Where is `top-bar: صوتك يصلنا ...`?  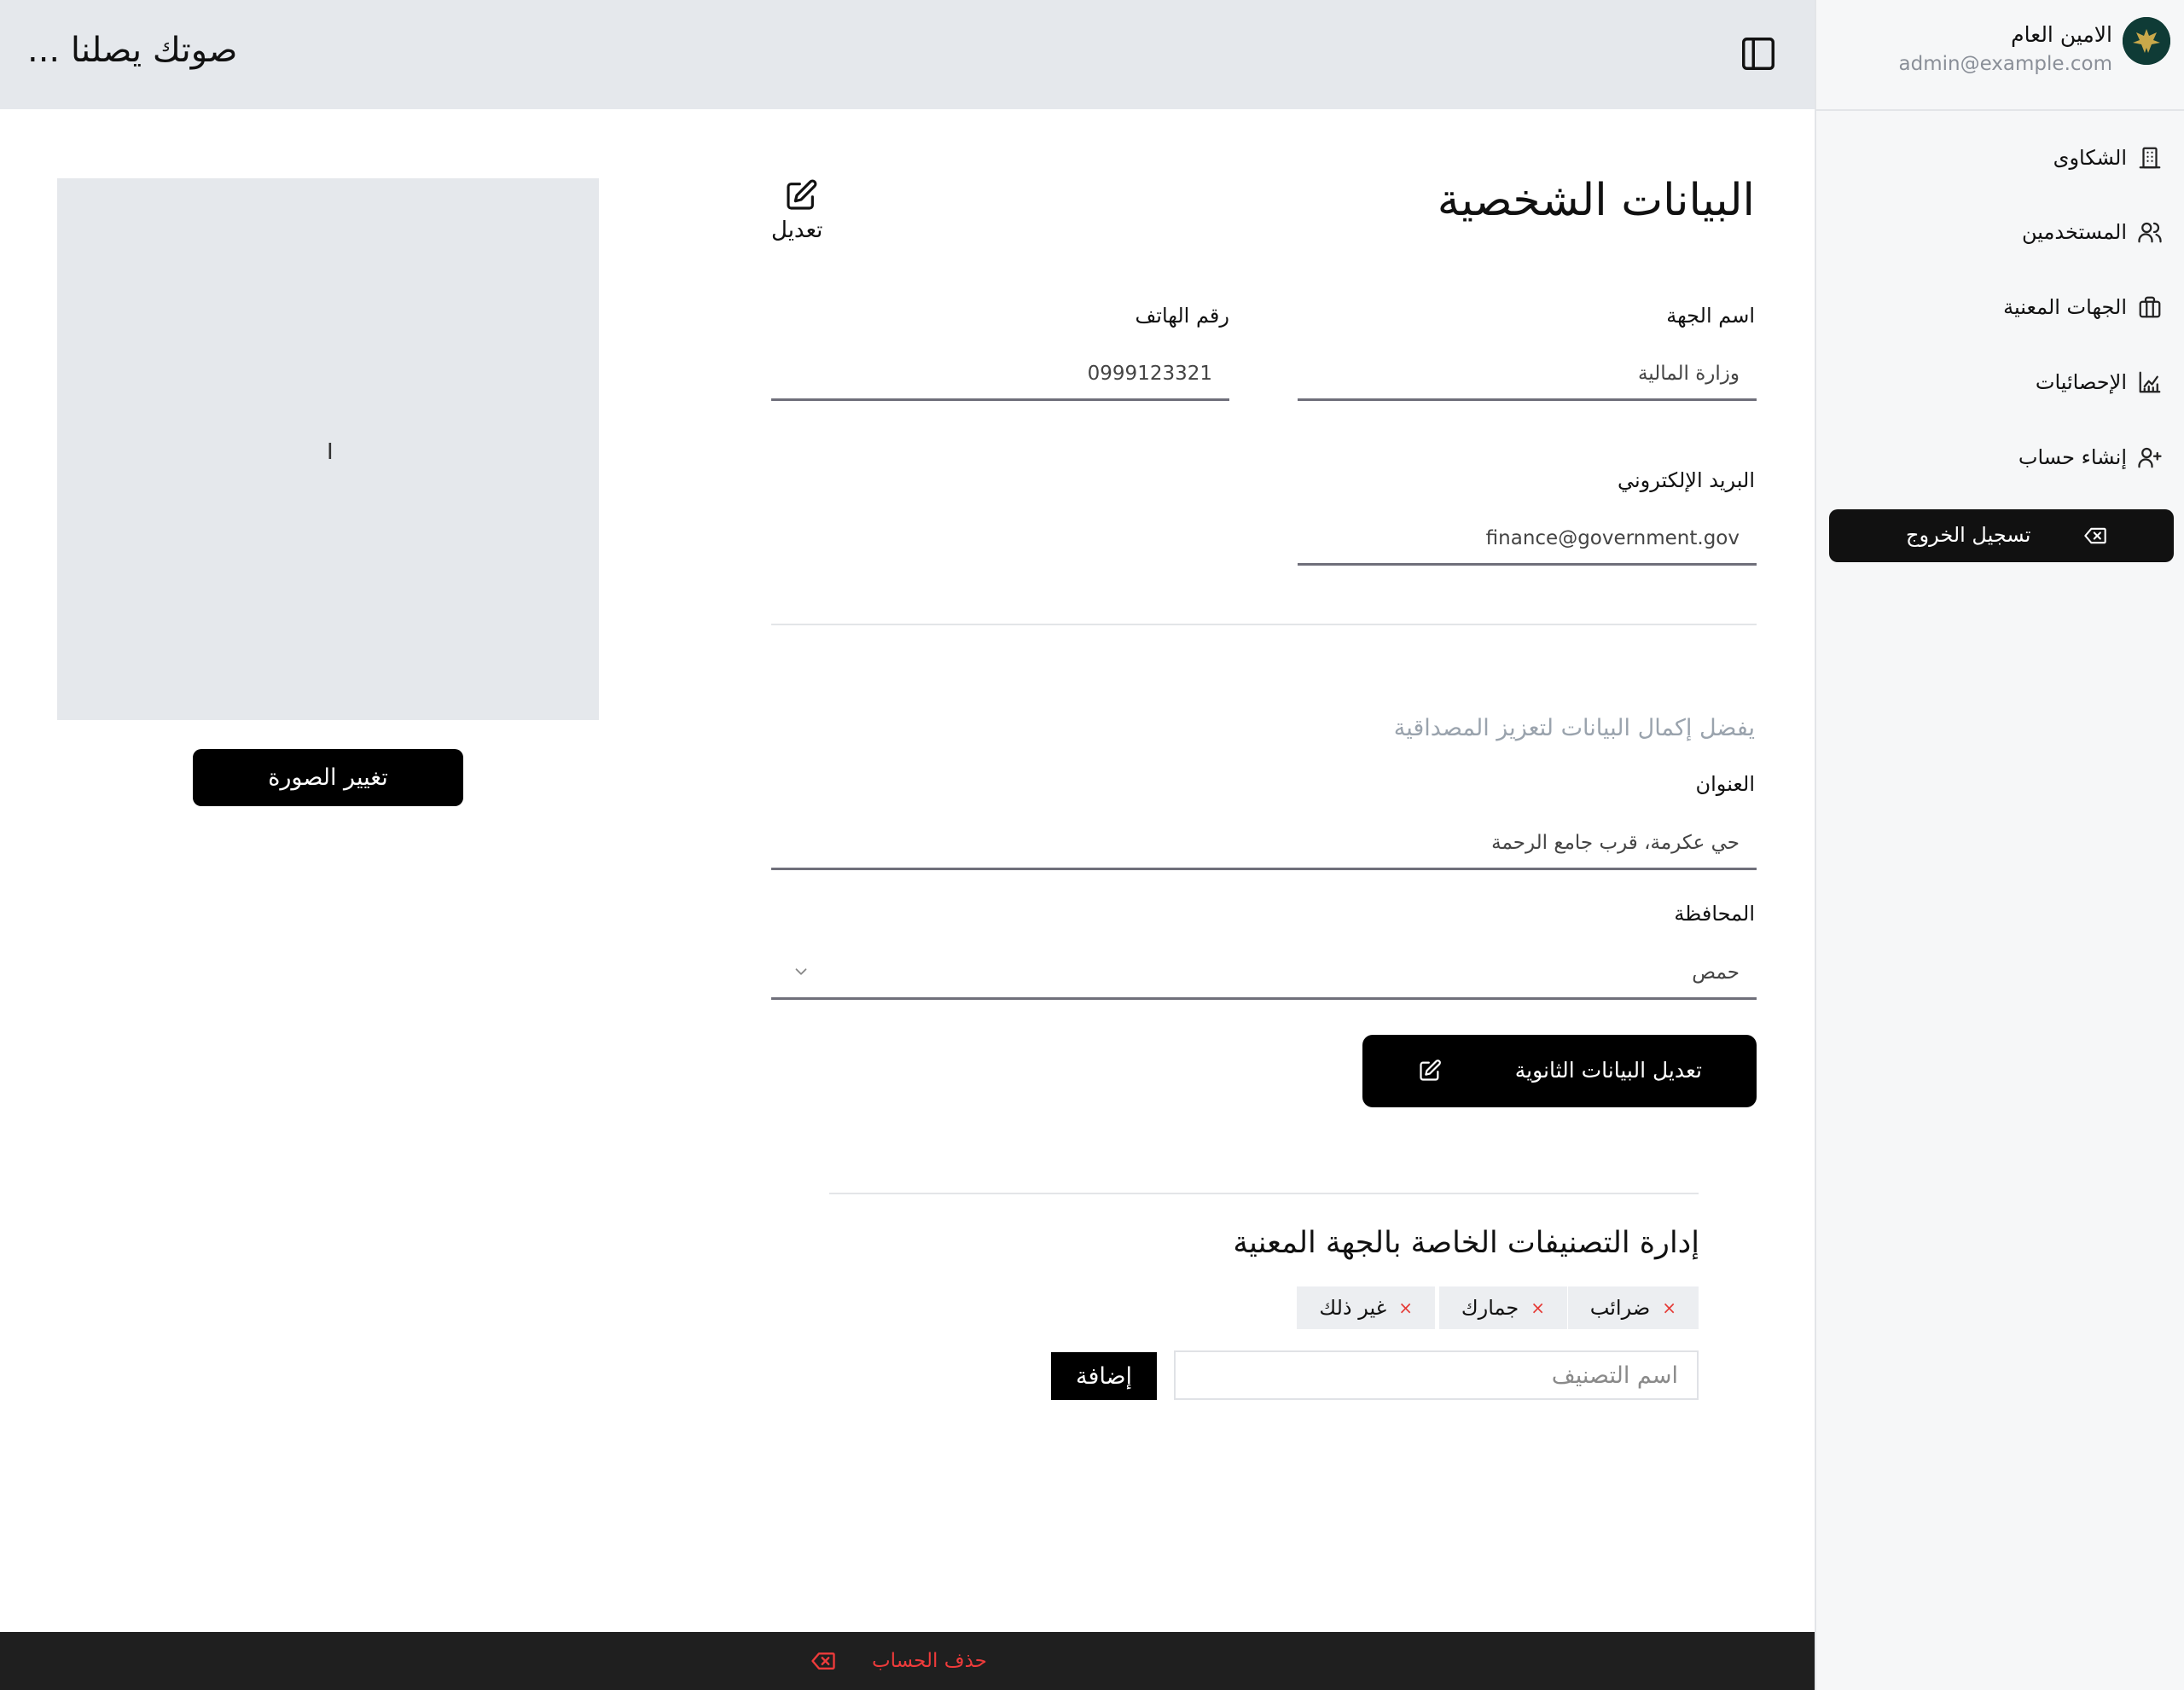 top-bar: صوتك يصلنا ... is located at coordinates (907, 54).